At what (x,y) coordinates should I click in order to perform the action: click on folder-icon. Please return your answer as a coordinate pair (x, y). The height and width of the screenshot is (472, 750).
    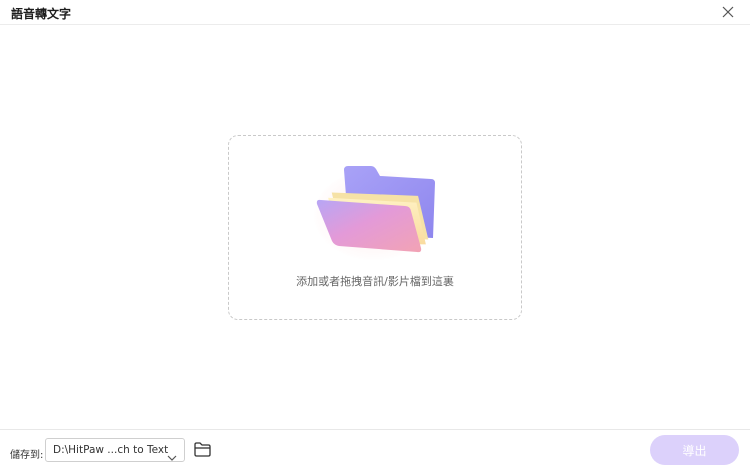
    Looking at the image, I should click on (202, 449).